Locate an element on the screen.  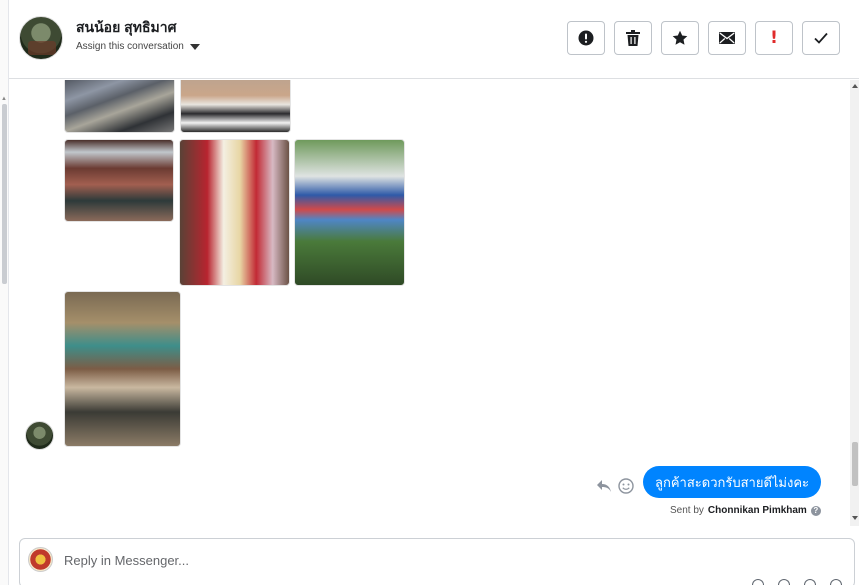
envelope-icon is located at coordinates (727, 38).